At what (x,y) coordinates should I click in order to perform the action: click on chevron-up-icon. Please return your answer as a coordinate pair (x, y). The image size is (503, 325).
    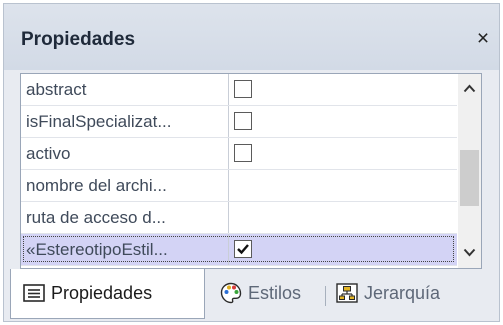
    Looking at the image, I should click on (469, 88).